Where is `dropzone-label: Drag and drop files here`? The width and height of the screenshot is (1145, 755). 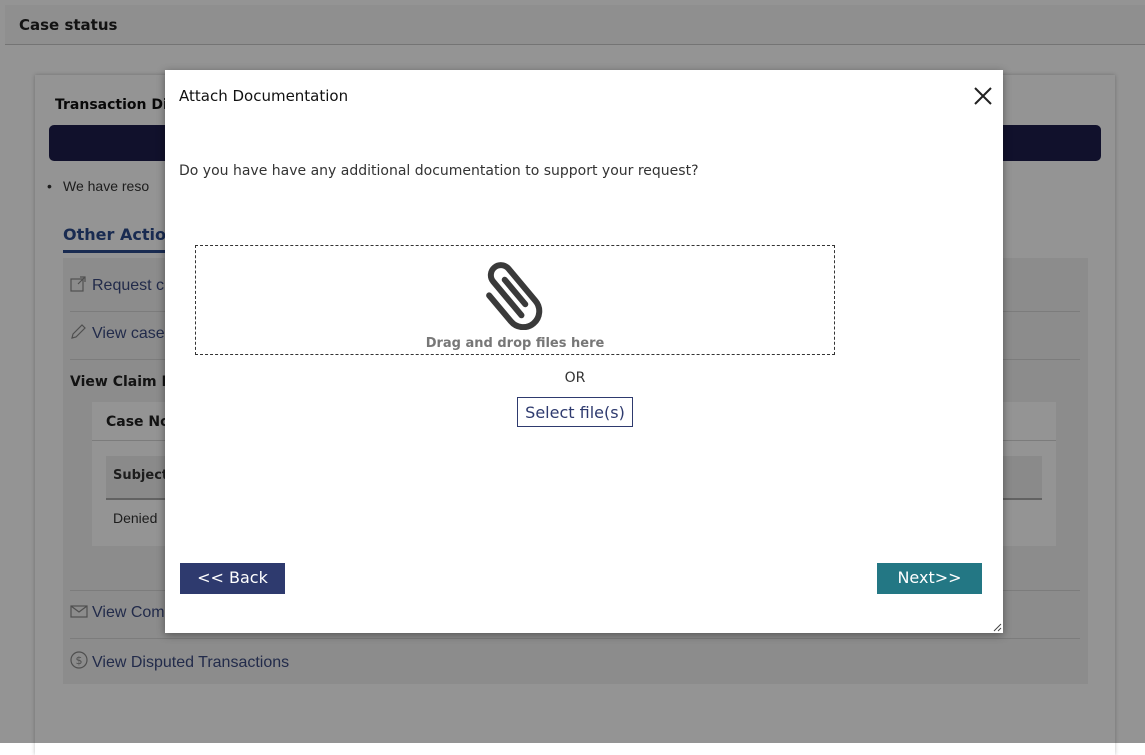
dropzone-label: Drag and drop files here is located at coordinates (515, 343).